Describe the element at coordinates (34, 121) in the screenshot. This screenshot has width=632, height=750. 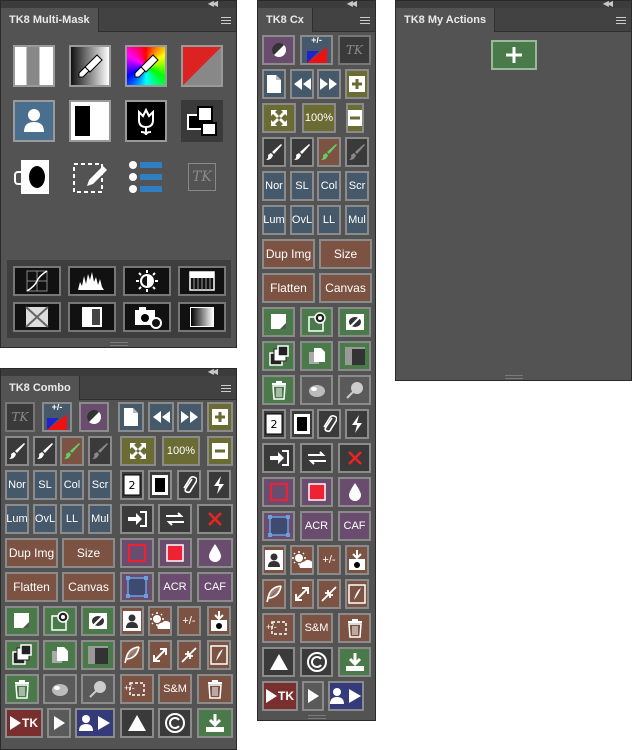
I see `mask-person-button` at that location.